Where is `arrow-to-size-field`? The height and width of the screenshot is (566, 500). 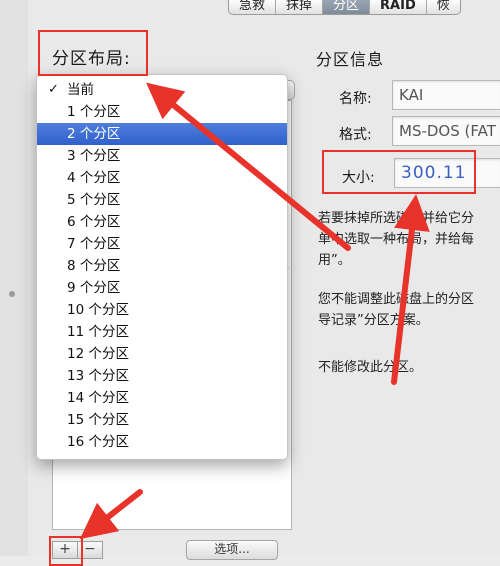 arrow-to-size-field is located at coordinates (410, 289).